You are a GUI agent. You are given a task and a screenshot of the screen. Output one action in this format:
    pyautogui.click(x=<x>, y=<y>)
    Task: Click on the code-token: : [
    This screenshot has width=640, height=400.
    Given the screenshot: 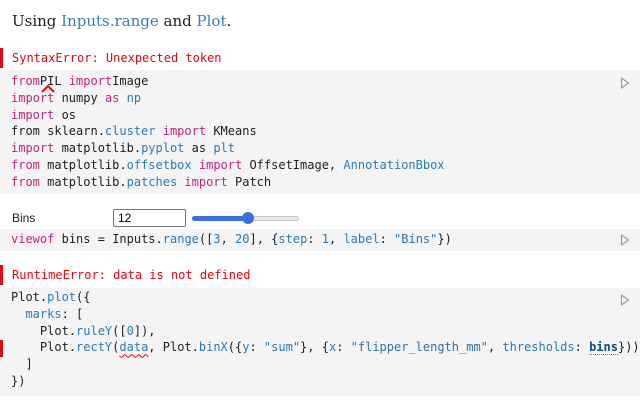 What is the action you would take?
    pyautogui.click(x=72, y=313)
    